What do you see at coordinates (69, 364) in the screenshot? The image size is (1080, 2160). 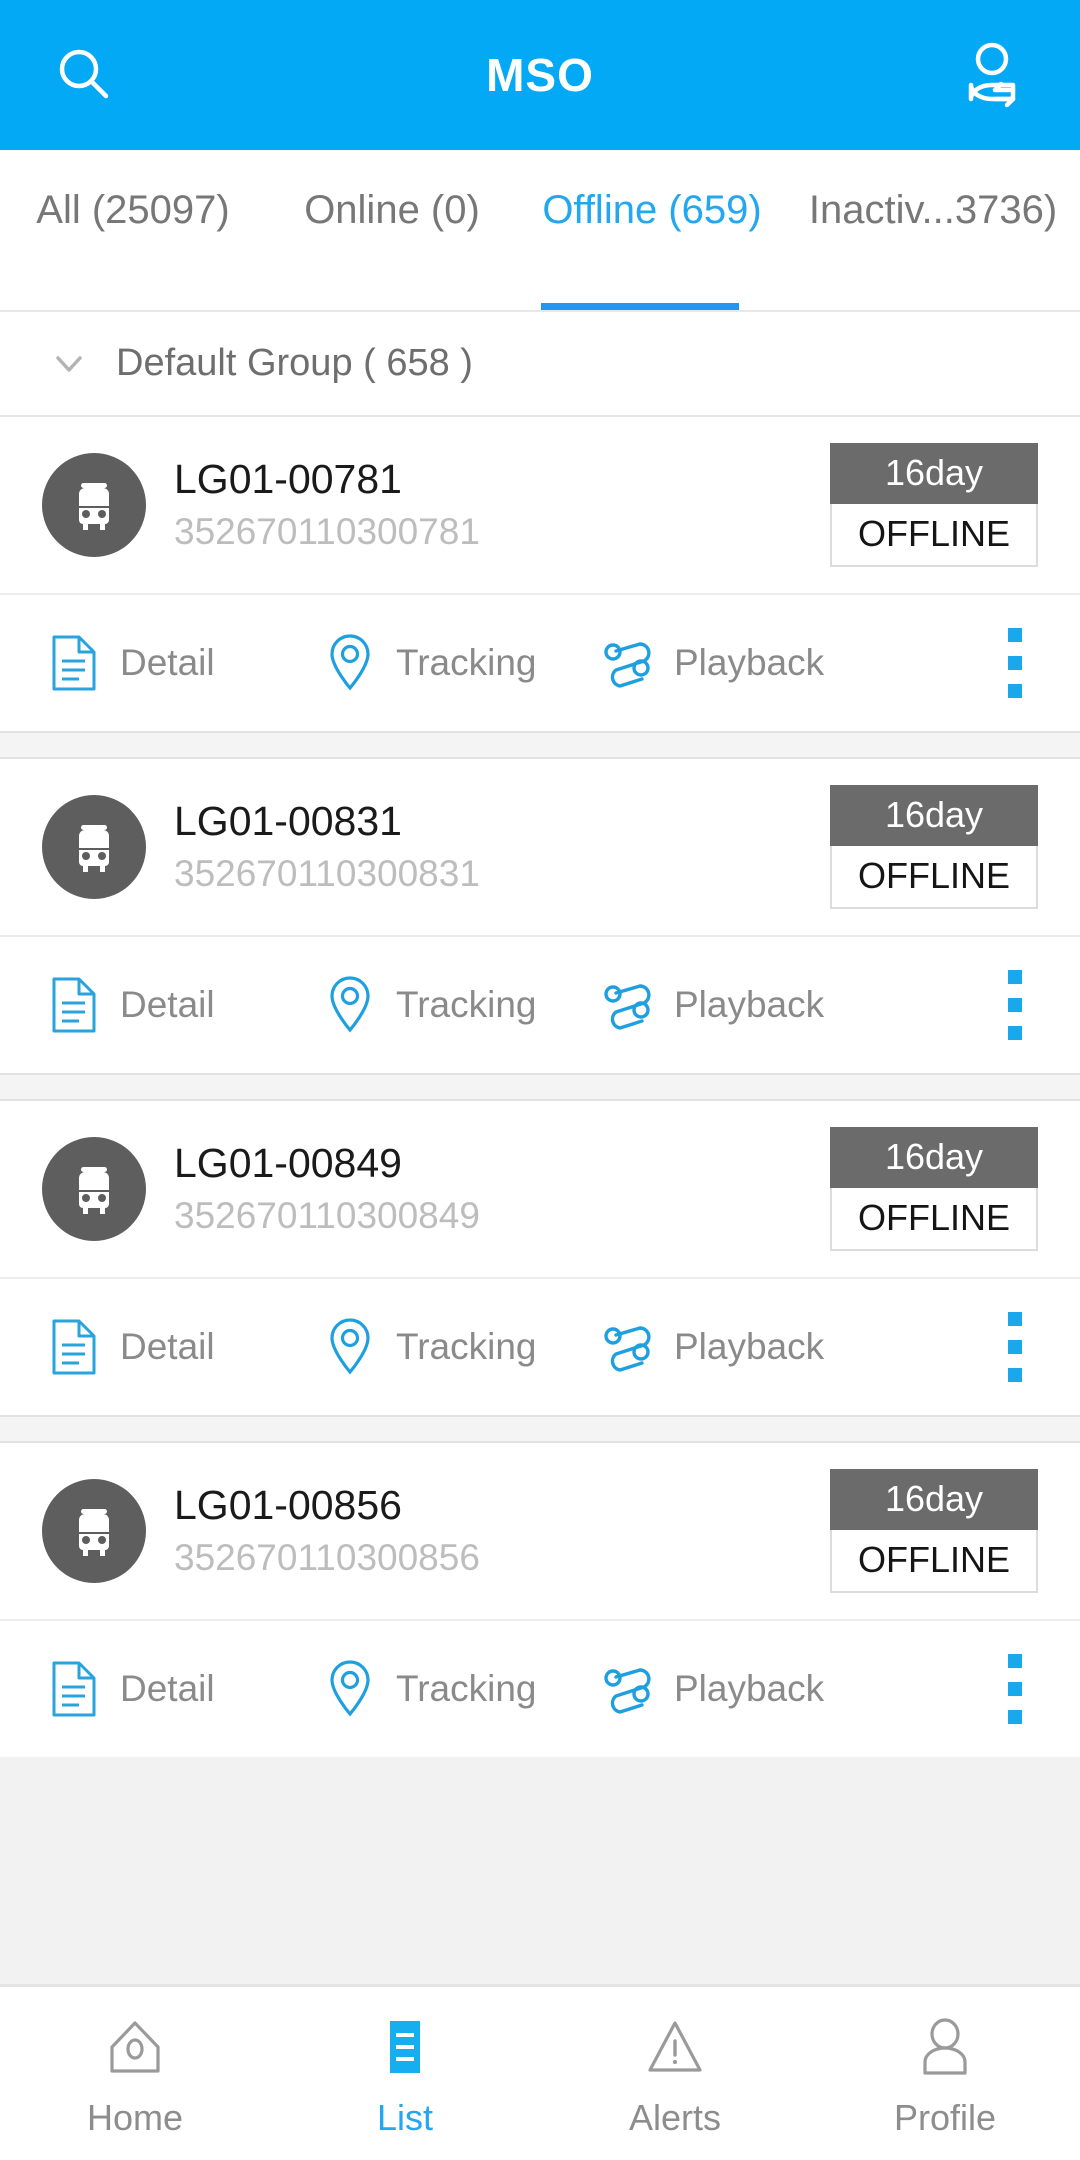 I see `chevron-down-icon` at bounding box center [69, 364].